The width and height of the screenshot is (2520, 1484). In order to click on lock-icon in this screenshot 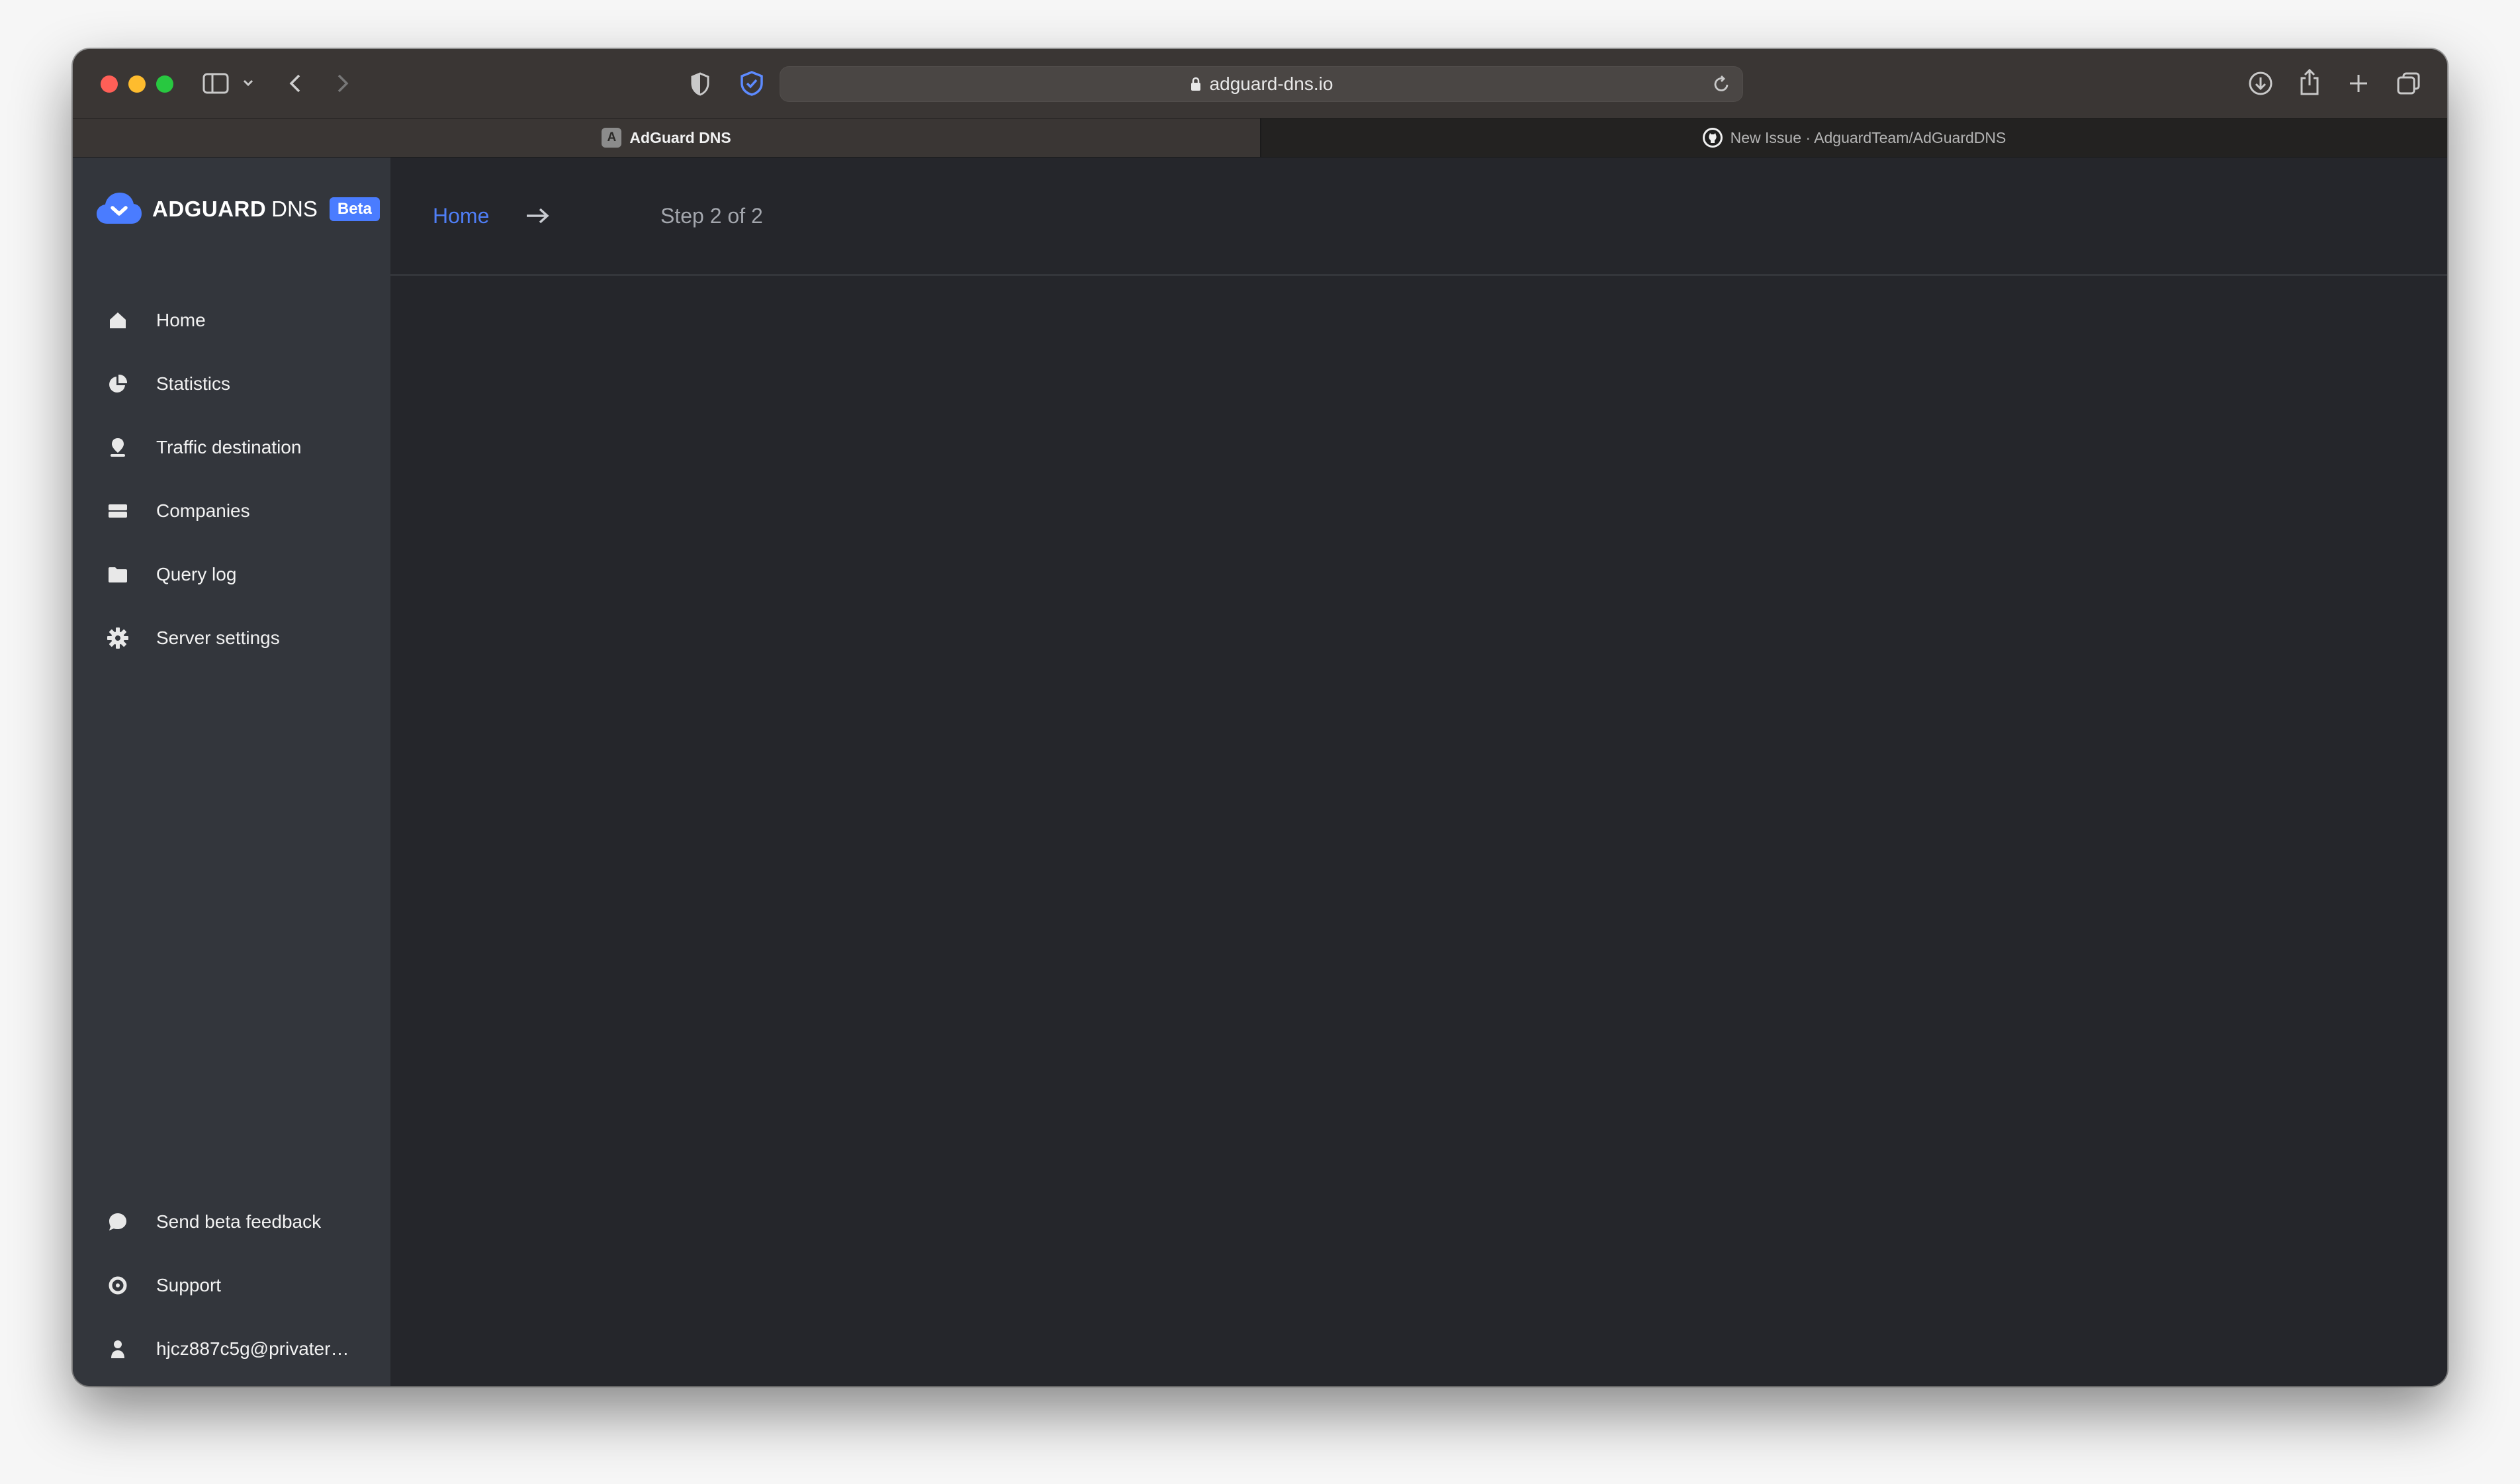, I will do `click(1196, 84)`.